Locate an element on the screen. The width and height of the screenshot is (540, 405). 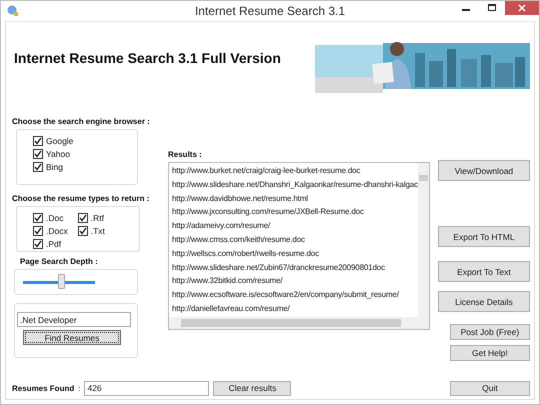
section-label: Page Search Depth : is located at coordinates (59, 261).